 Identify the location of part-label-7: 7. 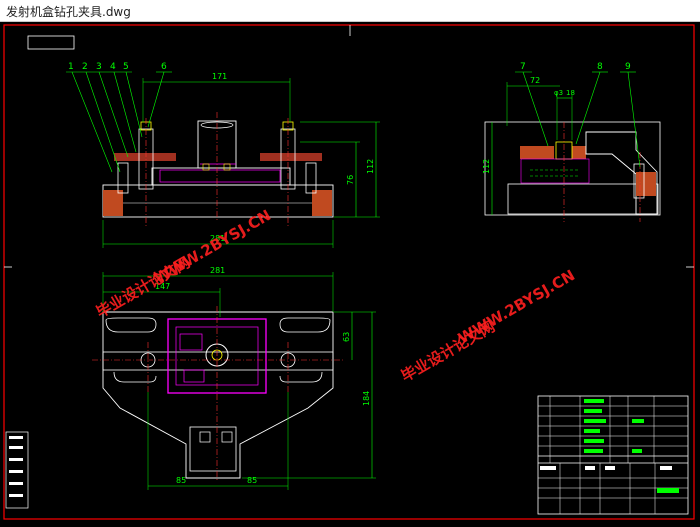
(523, 67).